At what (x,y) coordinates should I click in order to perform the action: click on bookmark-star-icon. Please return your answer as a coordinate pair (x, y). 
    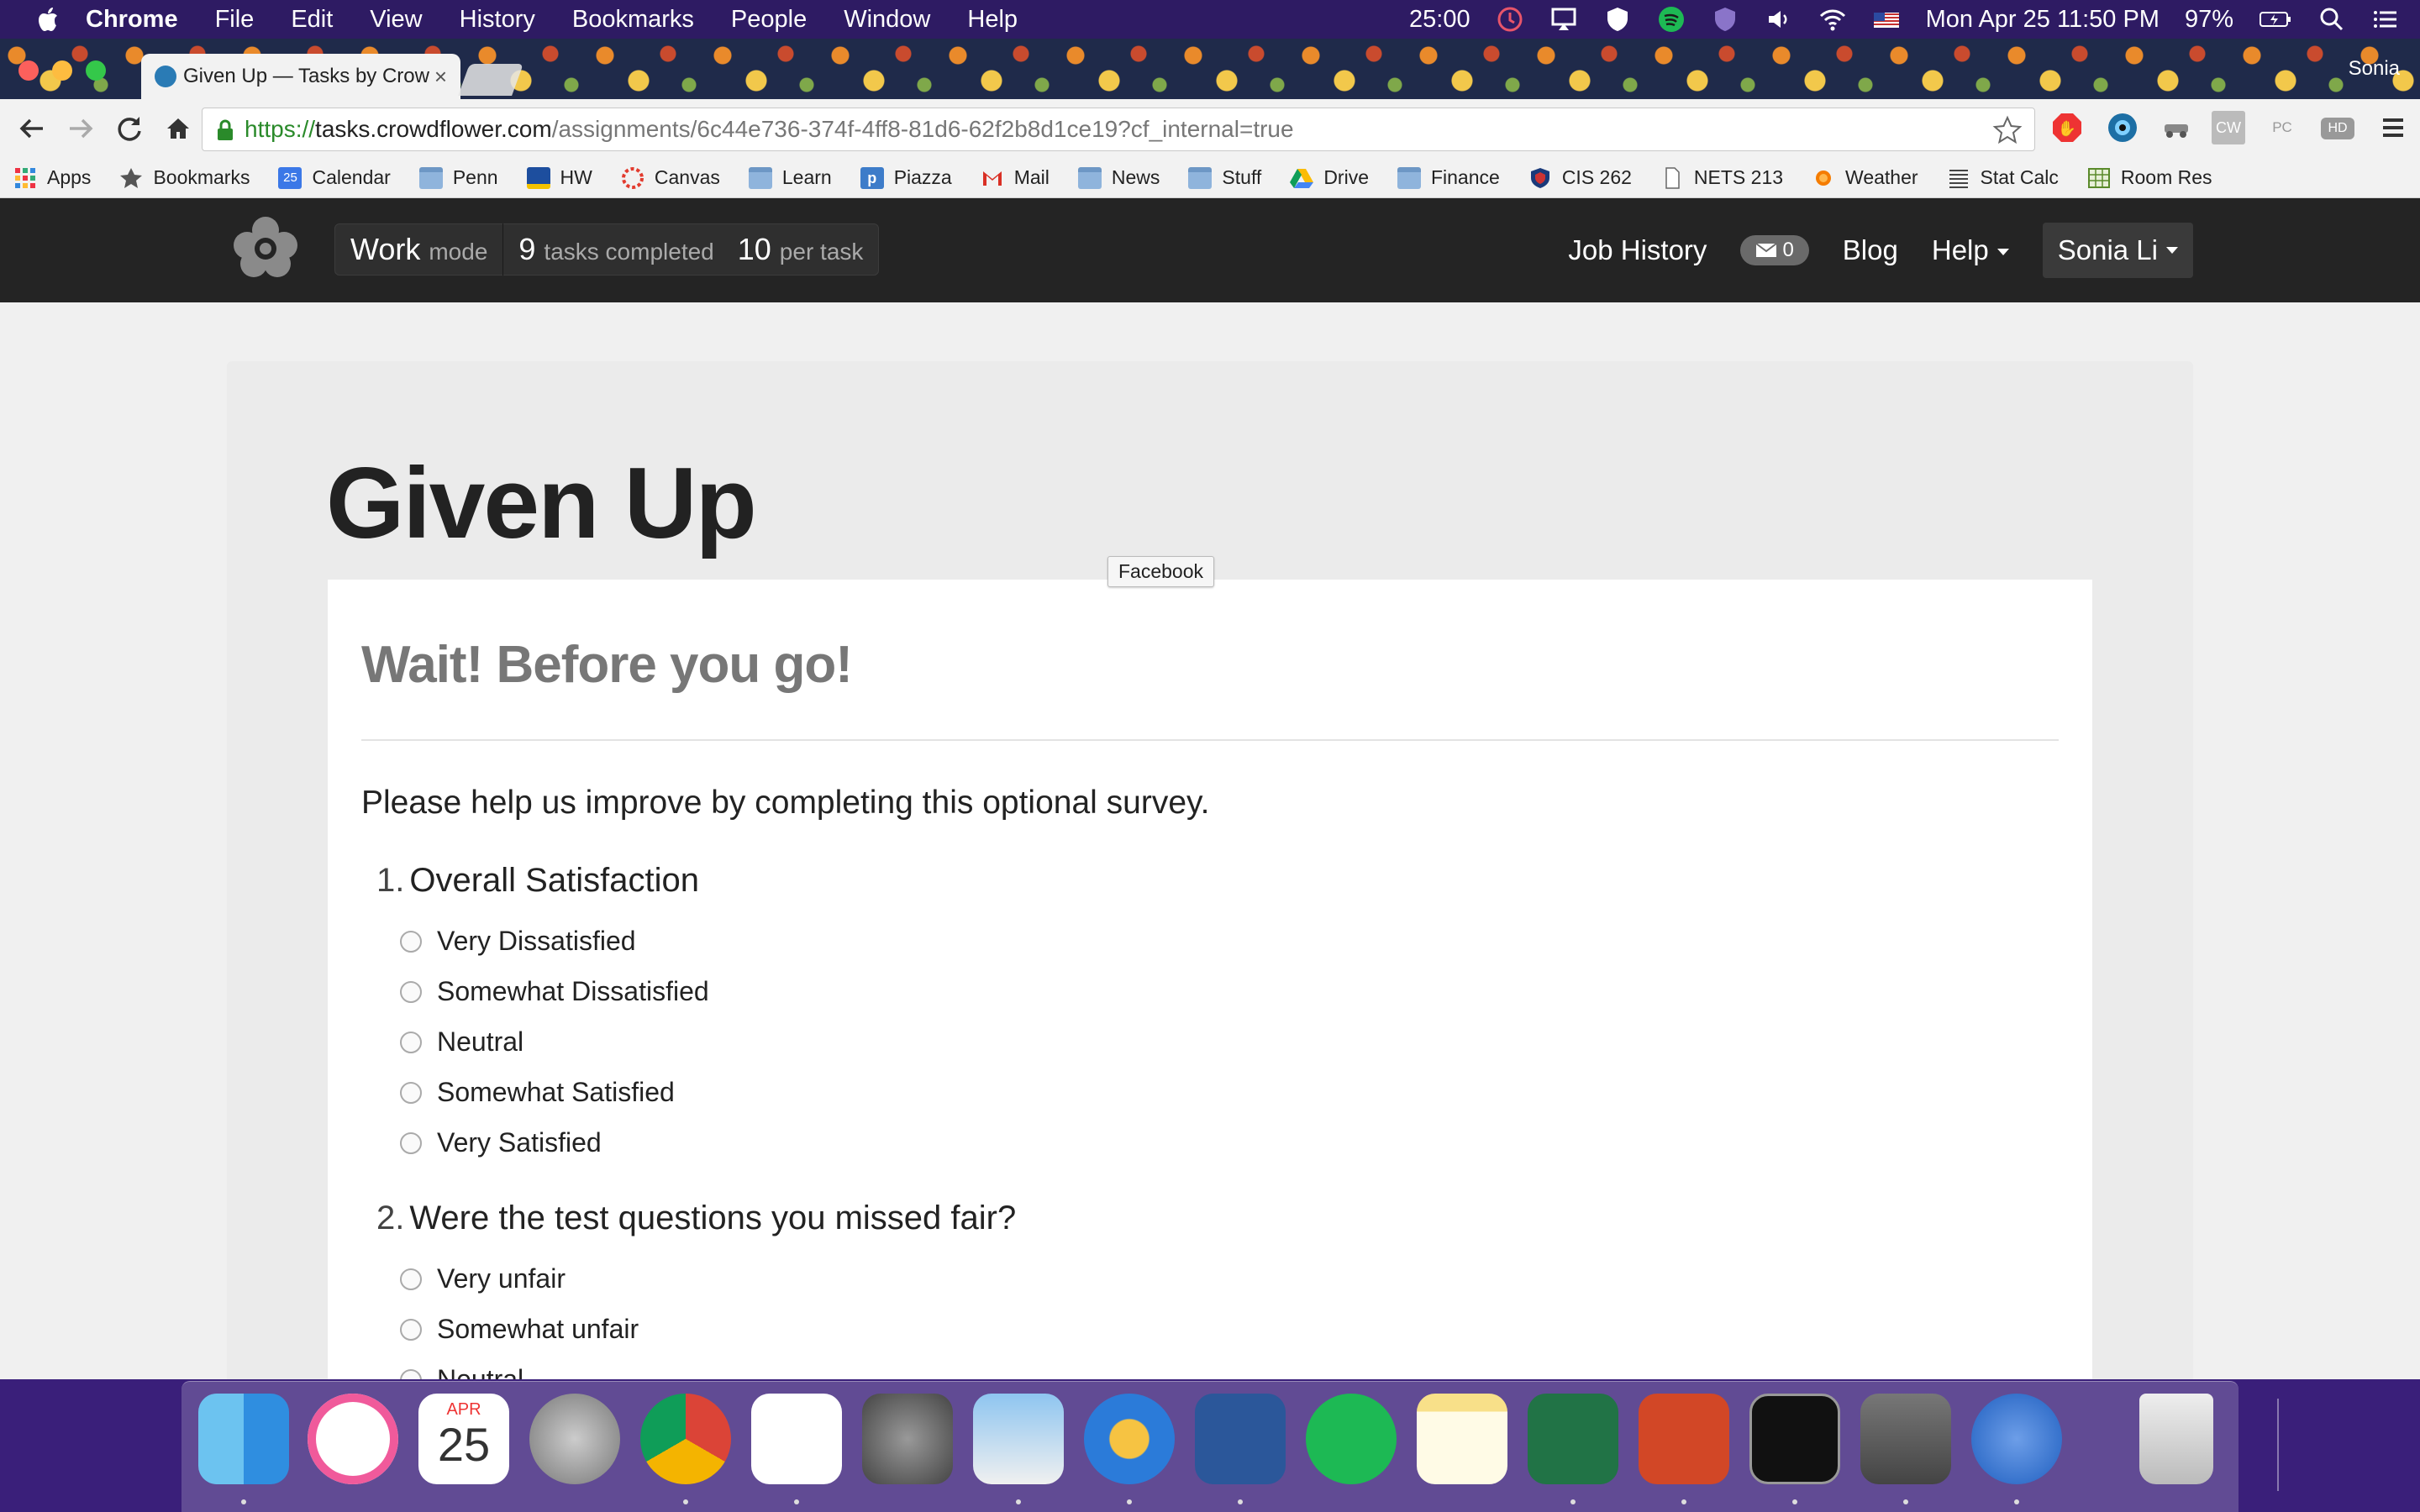
    Looking at the image, I should click on (2007, 130).